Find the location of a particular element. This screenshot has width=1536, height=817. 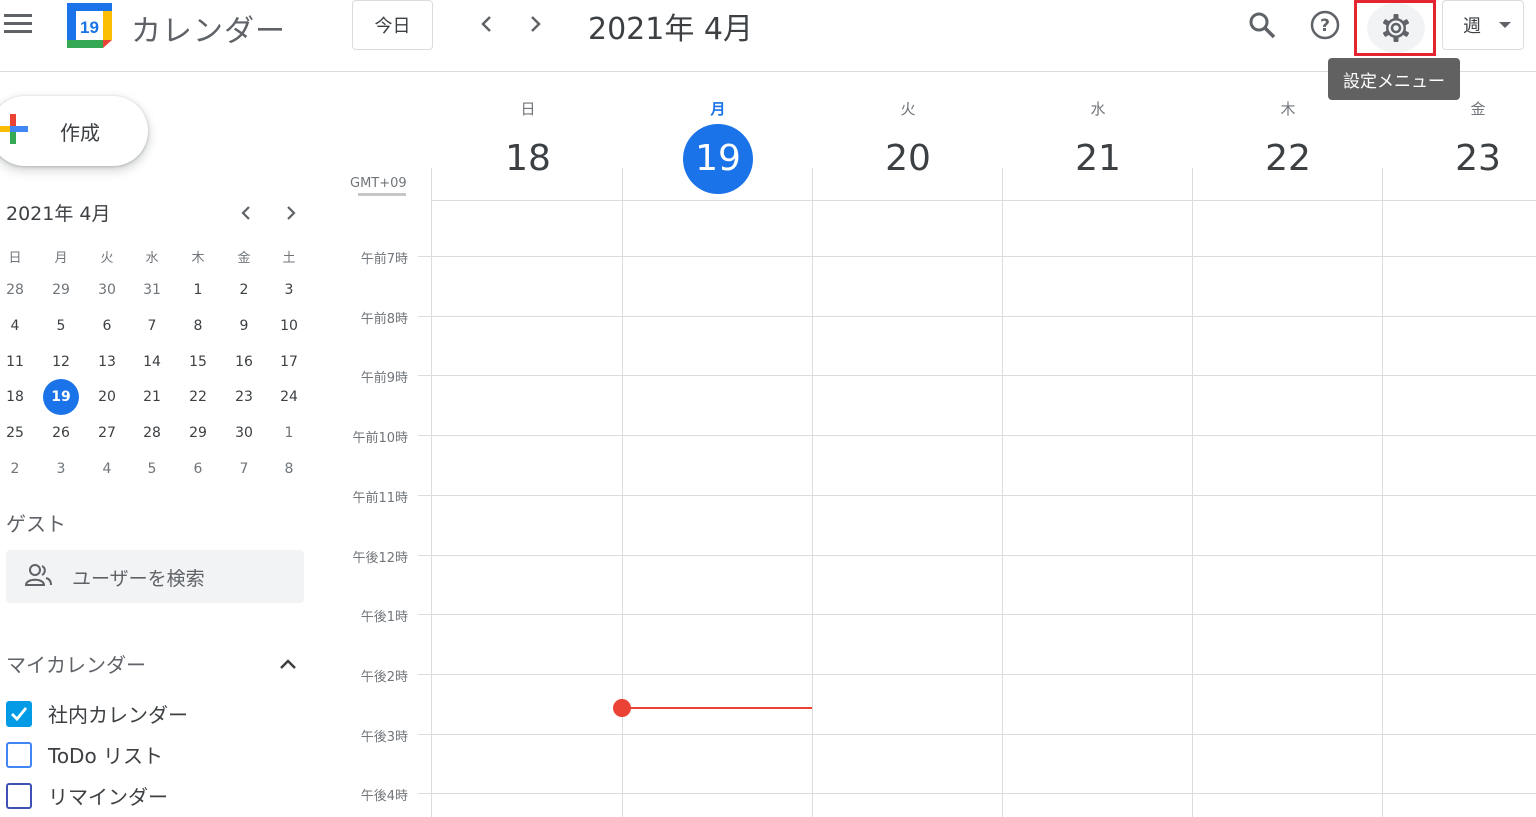

calendar-label: ToDo リスト is located at coordinates (106, 756).